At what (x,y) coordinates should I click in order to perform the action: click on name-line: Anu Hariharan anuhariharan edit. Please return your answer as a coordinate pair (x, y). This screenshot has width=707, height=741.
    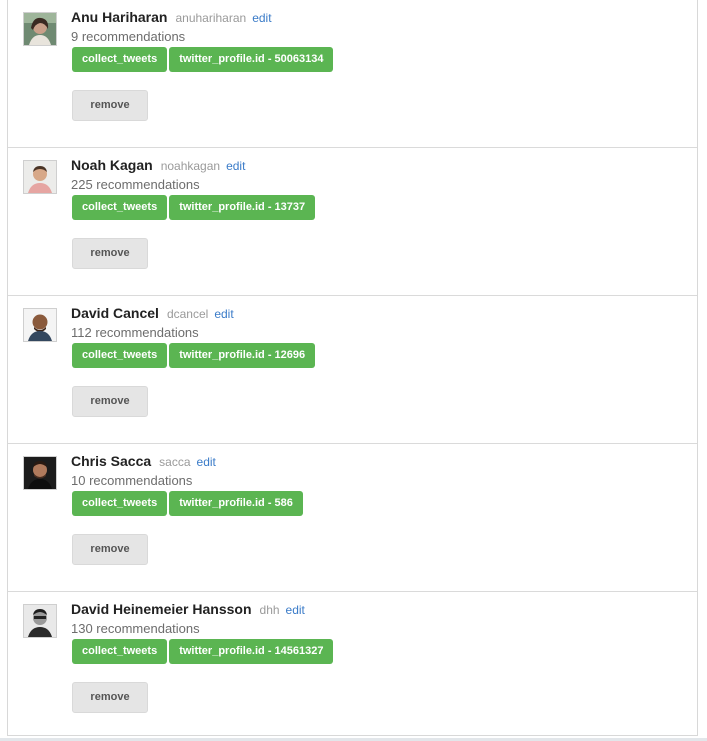
    Looking at the image, I should click on (171, 17).